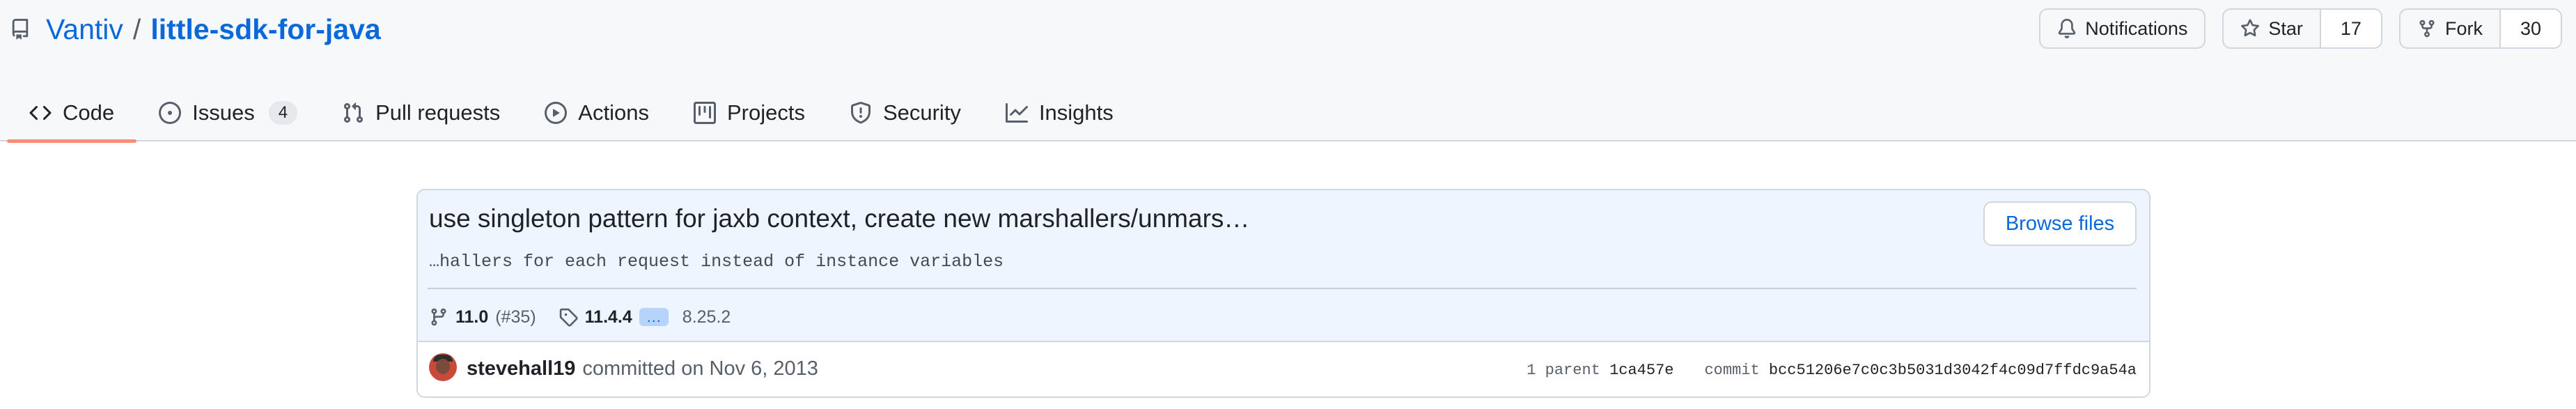  Describe the element at coordinates (20, 29) in the screenshot. I see `repo-icon` at that location.